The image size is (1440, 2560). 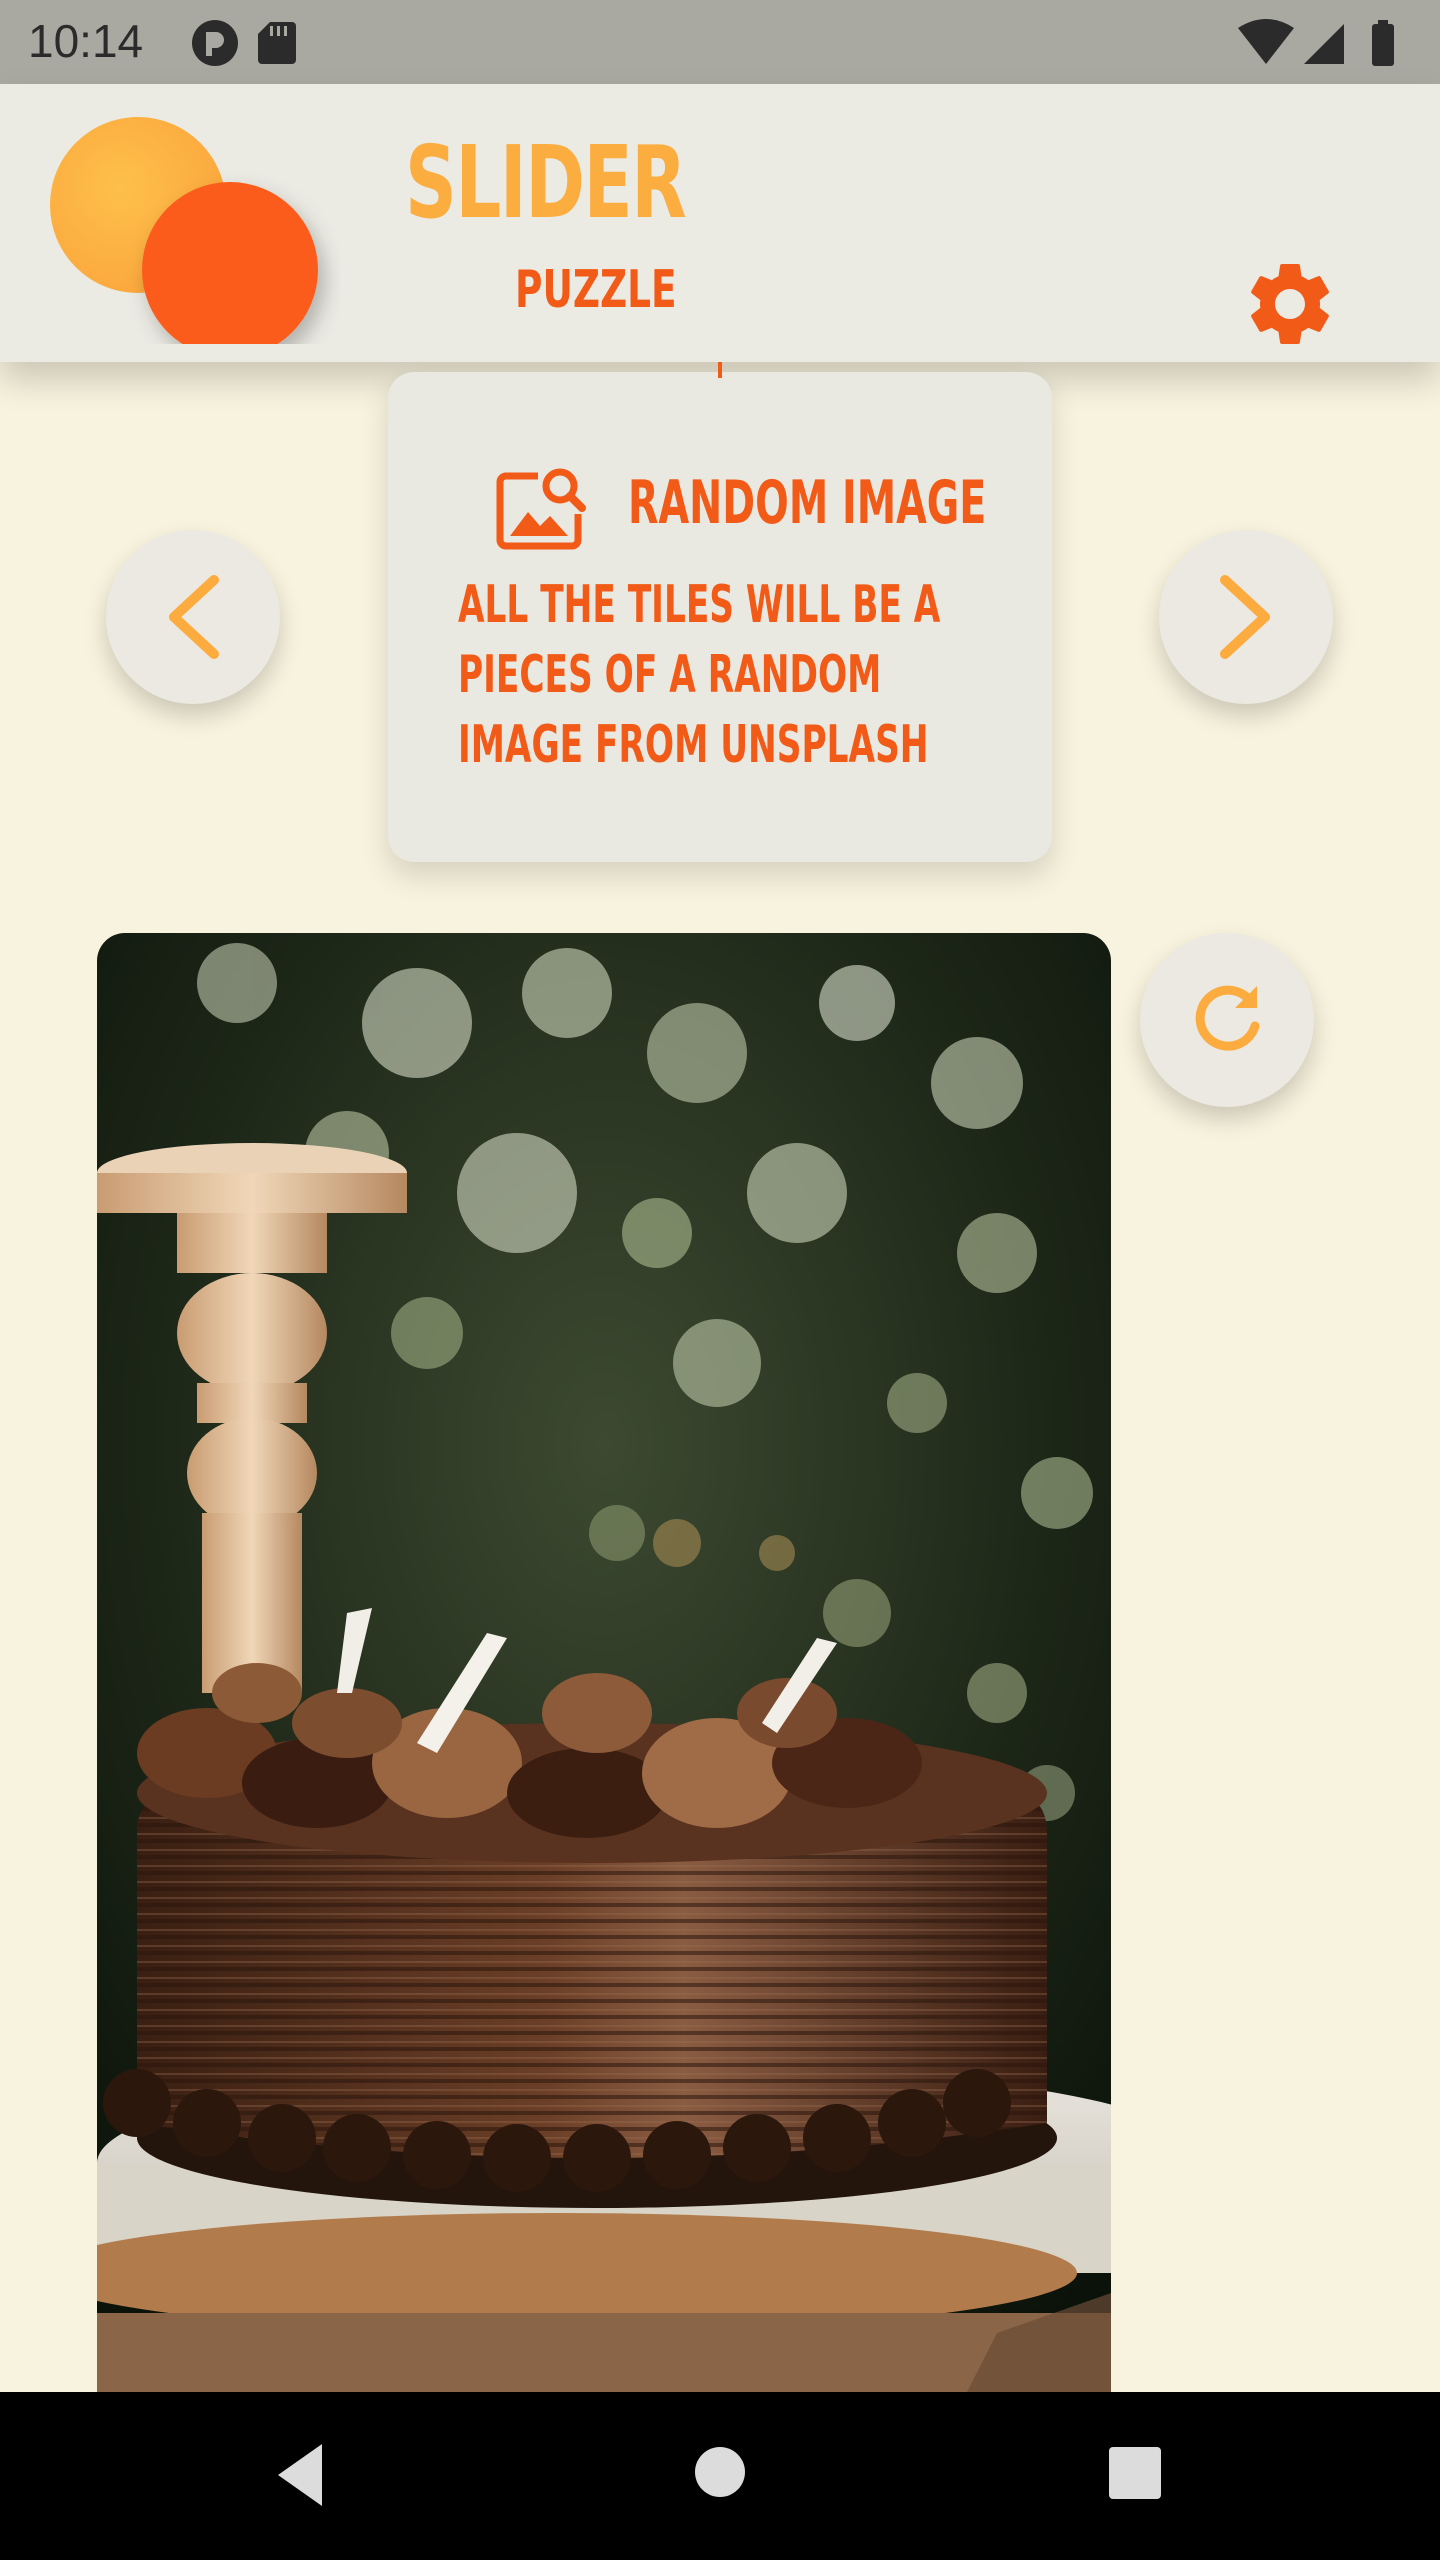 I want to click on sync-icon, so click(x=215, y=43).